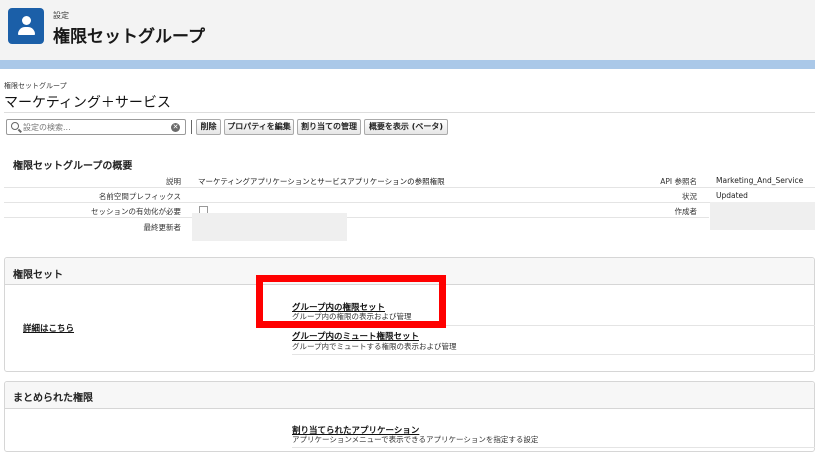 Image resolution: width=815 pixels, height=452 pixels. Describe the element at coordinates (162, 227) in the screenshot. I see `last-modified-label: 最終更新者` at that location.